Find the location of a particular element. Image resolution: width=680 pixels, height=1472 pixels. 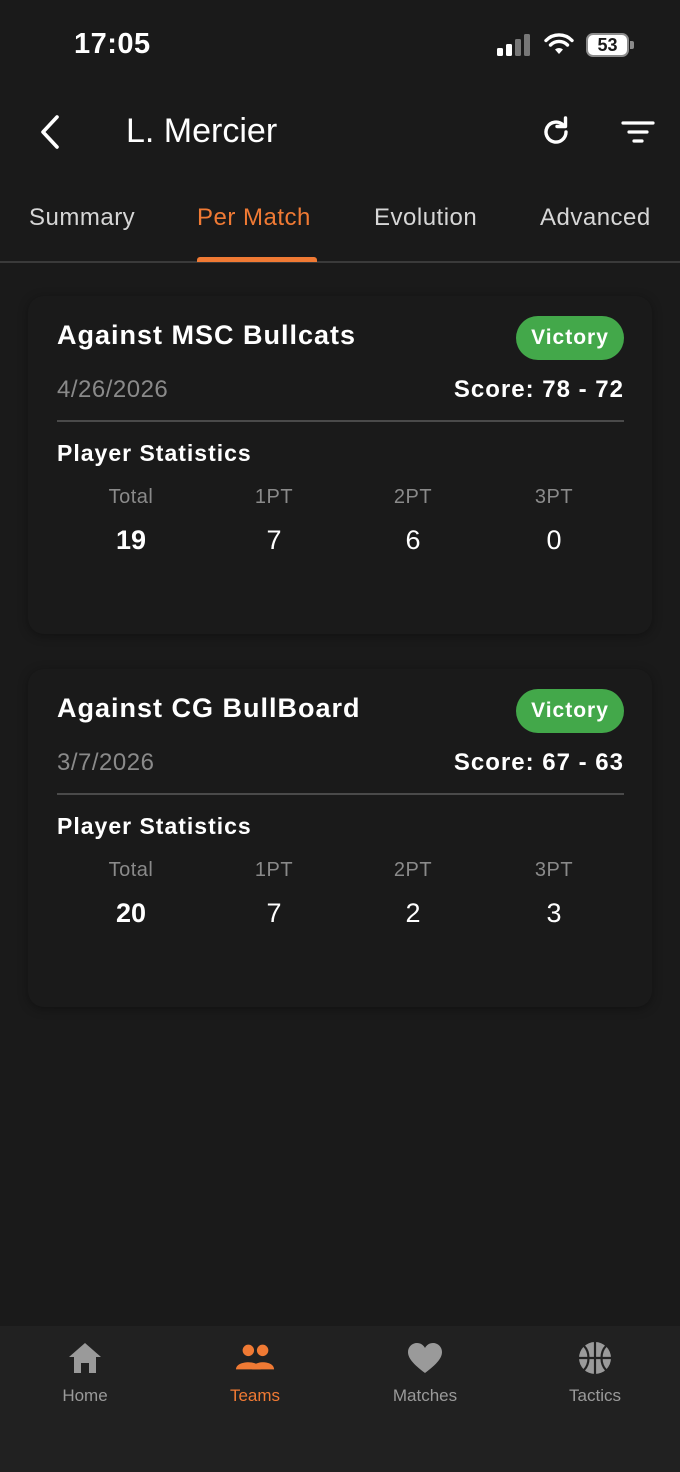

nav-matches-label: Matches is located at coordinates (425, 1395).